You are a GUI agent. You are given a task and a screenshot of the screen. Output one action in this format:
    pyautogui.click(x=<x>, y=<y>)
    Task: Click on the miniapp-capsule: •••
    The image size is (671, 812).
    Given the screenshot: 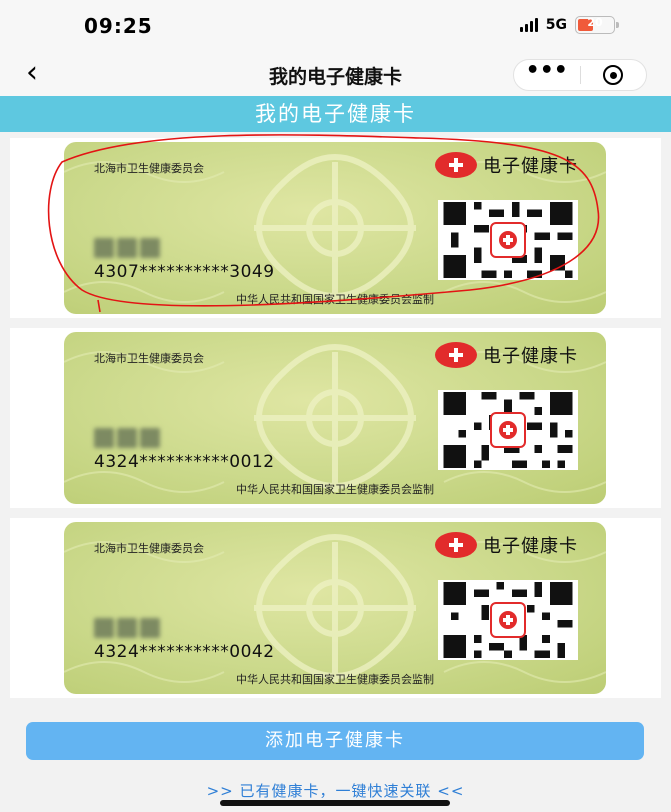 What is the action you would take?
    pyautogui.click(x=580, y=75)
    